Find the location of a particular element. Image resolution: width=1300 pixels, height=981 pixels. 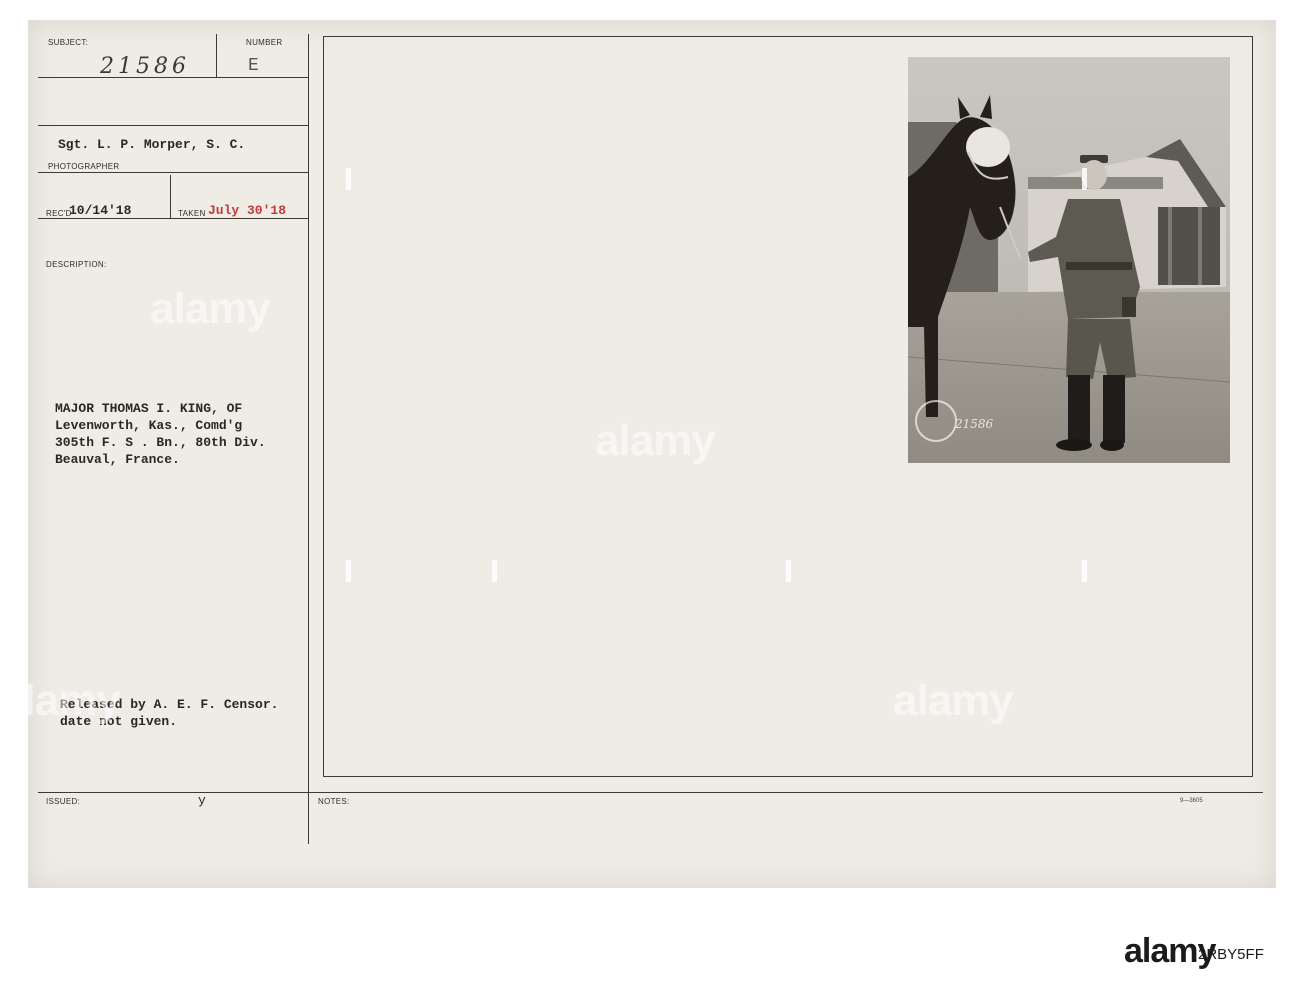

rec-value: 10/14'18 is located at coordinates (100, 210).